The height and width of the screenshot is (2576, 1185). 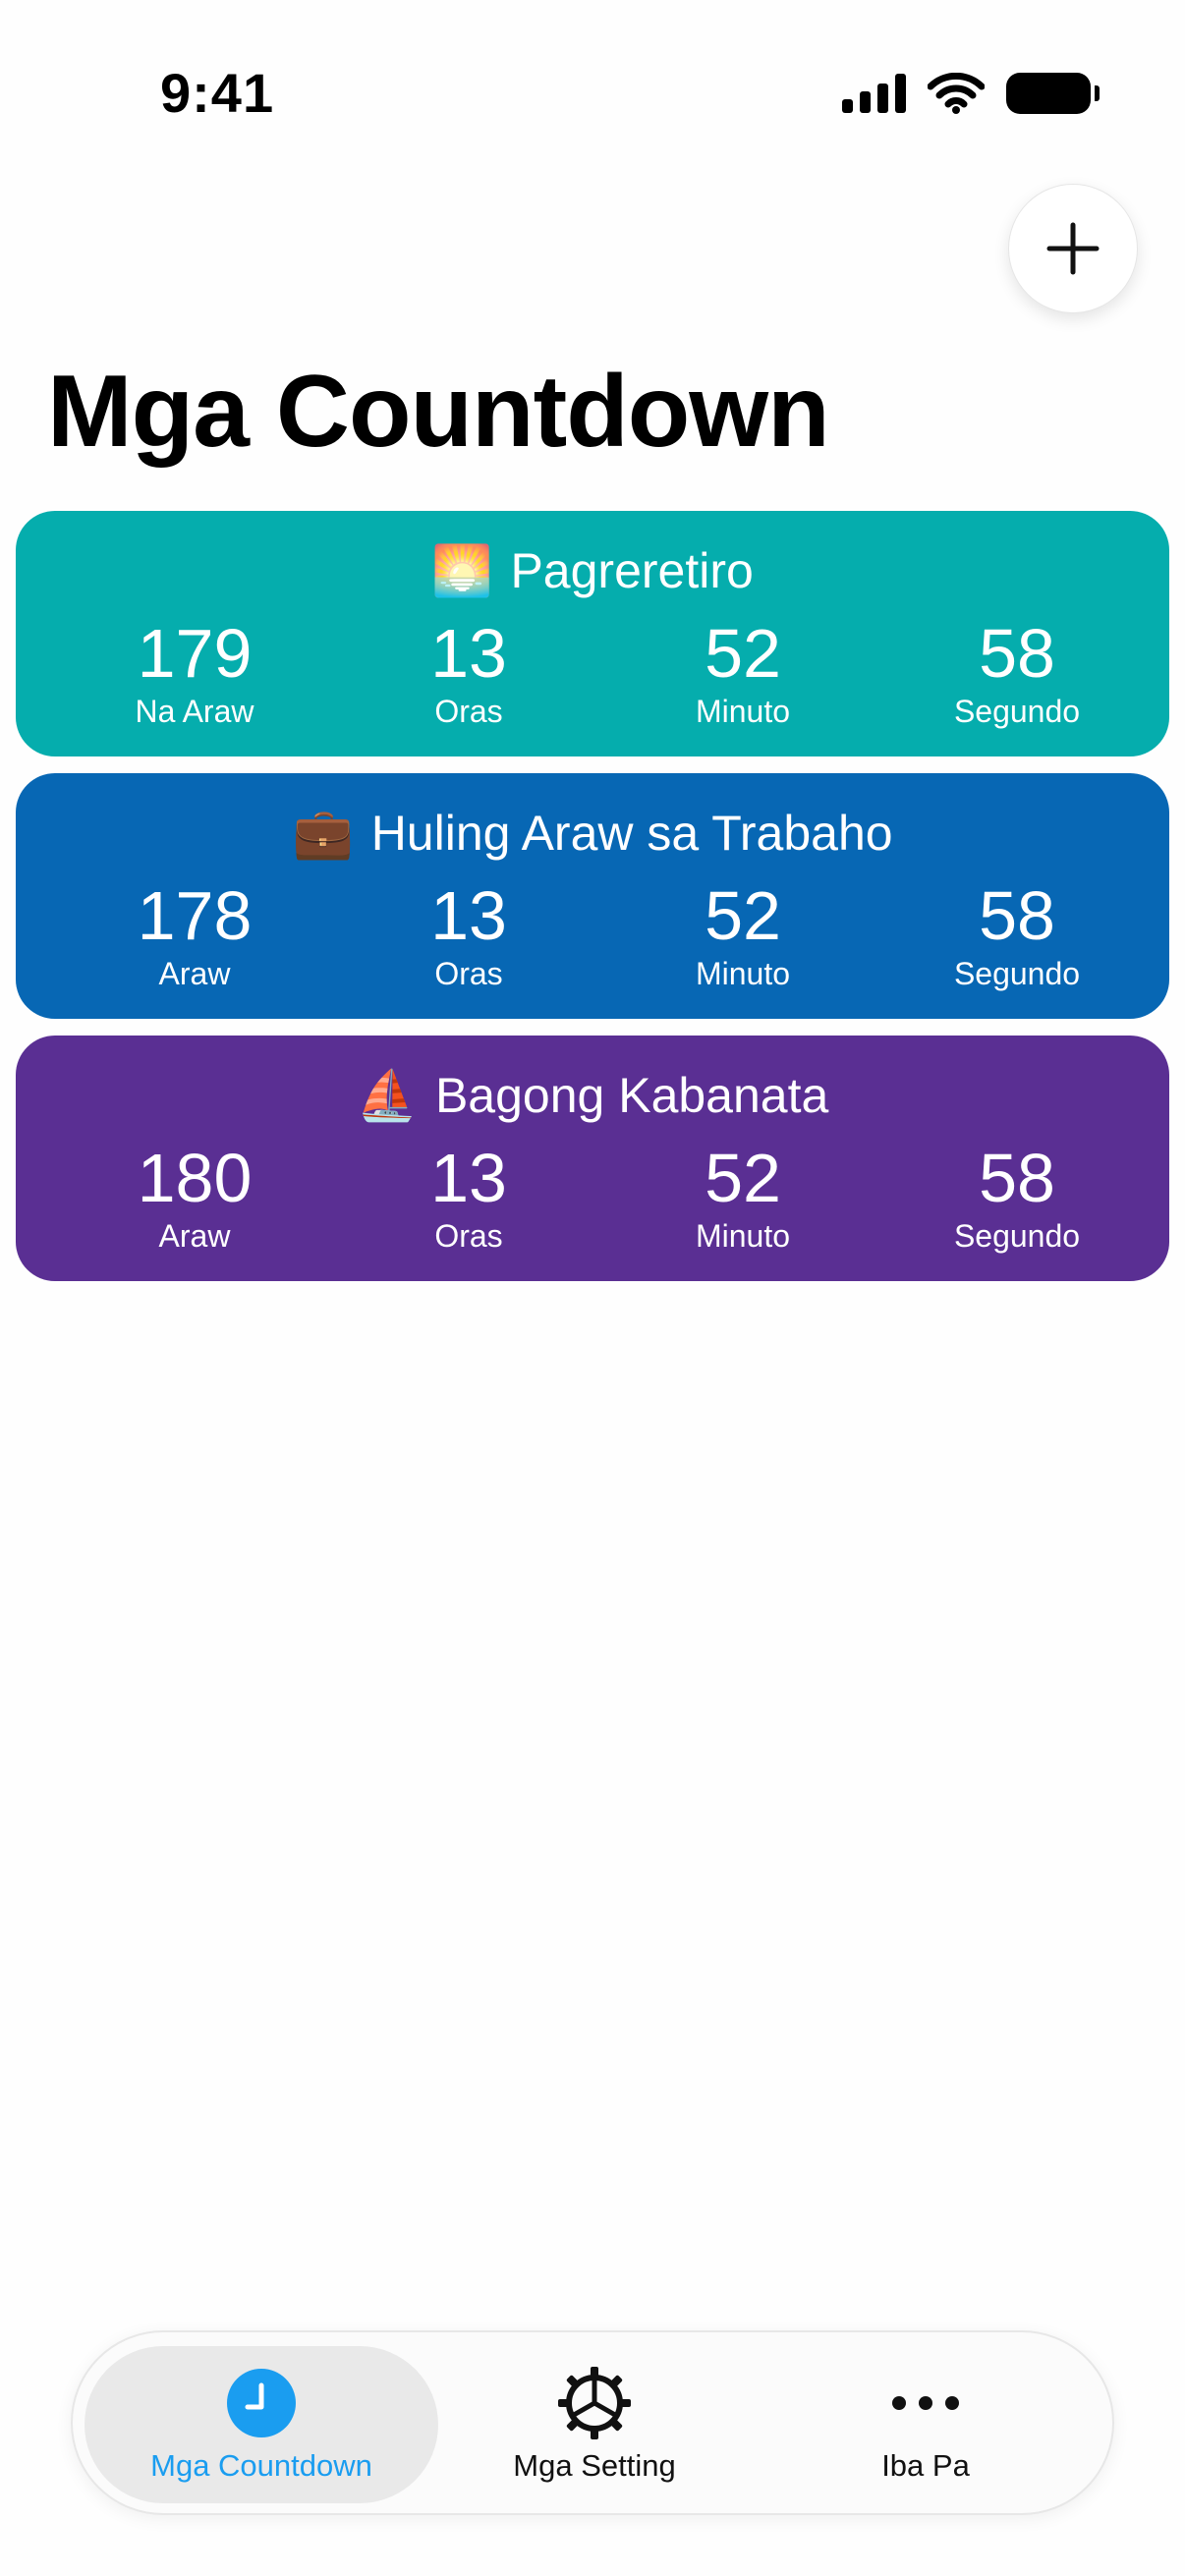 I want to click on unit-value: 180, so click(x=195, y=1178).